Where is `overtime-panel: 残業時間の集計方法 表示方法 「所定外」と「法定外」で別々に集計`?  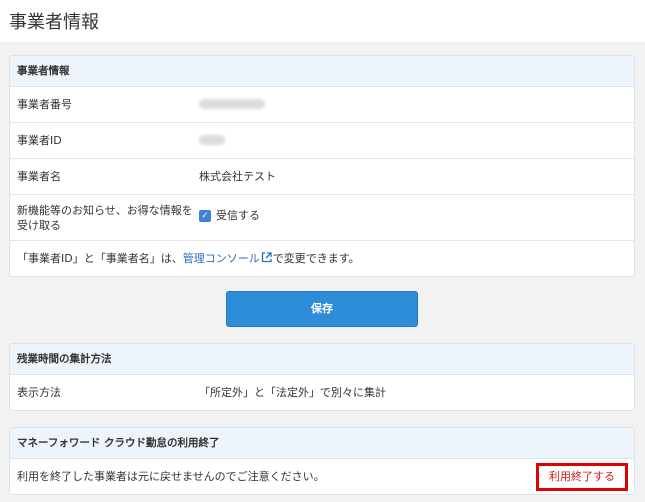
overtime-panel: 残業時間の集計方法 表示方法 「所定外」と「法定外」で別々に集計 is located at coordinates (322, 377).